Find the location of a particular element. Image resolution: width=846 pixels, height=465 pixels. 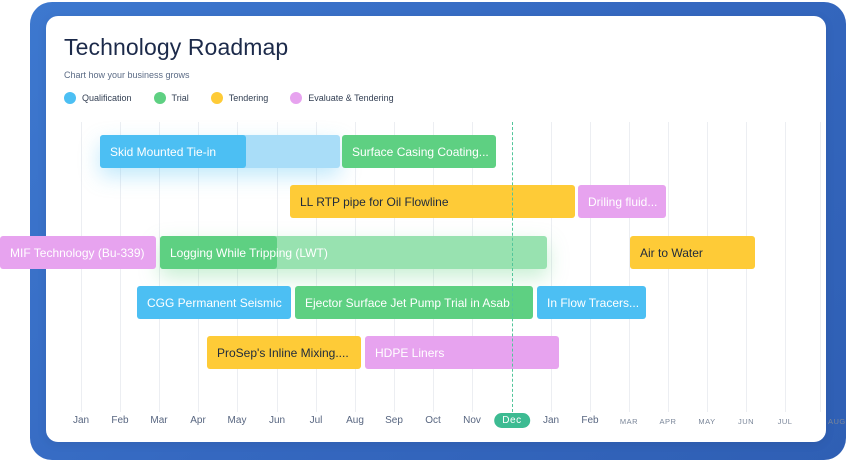

month-label: Oct is located at coordinates (433, 420).